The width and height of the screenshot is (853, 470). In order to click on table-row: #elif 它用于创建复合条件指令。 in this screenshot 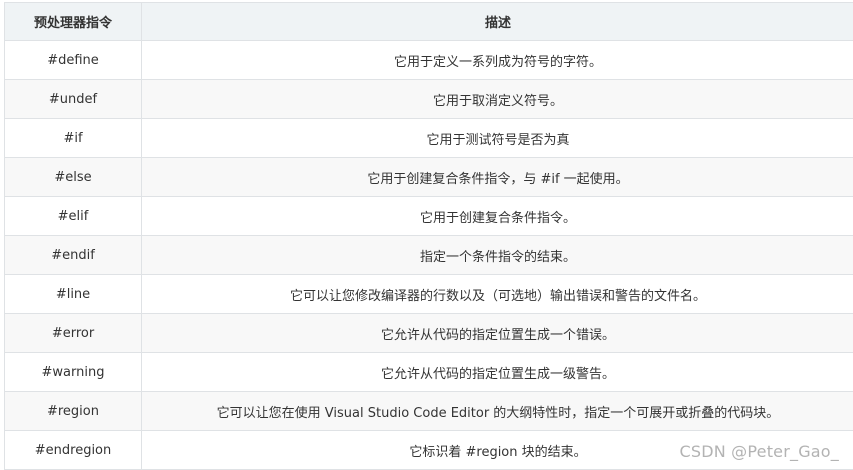, I will do `click(429, 216)`.